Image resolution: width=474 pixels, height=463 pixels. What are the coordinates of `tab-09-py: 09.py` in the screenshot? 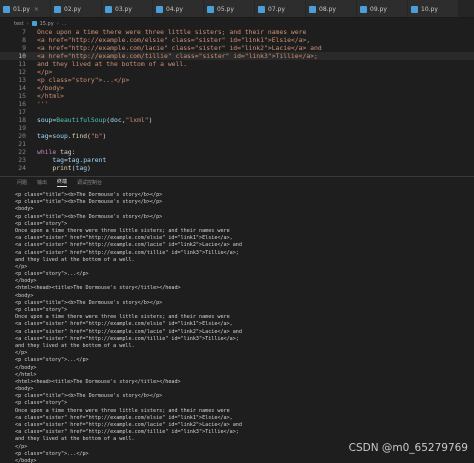 It's located at (382, 8).